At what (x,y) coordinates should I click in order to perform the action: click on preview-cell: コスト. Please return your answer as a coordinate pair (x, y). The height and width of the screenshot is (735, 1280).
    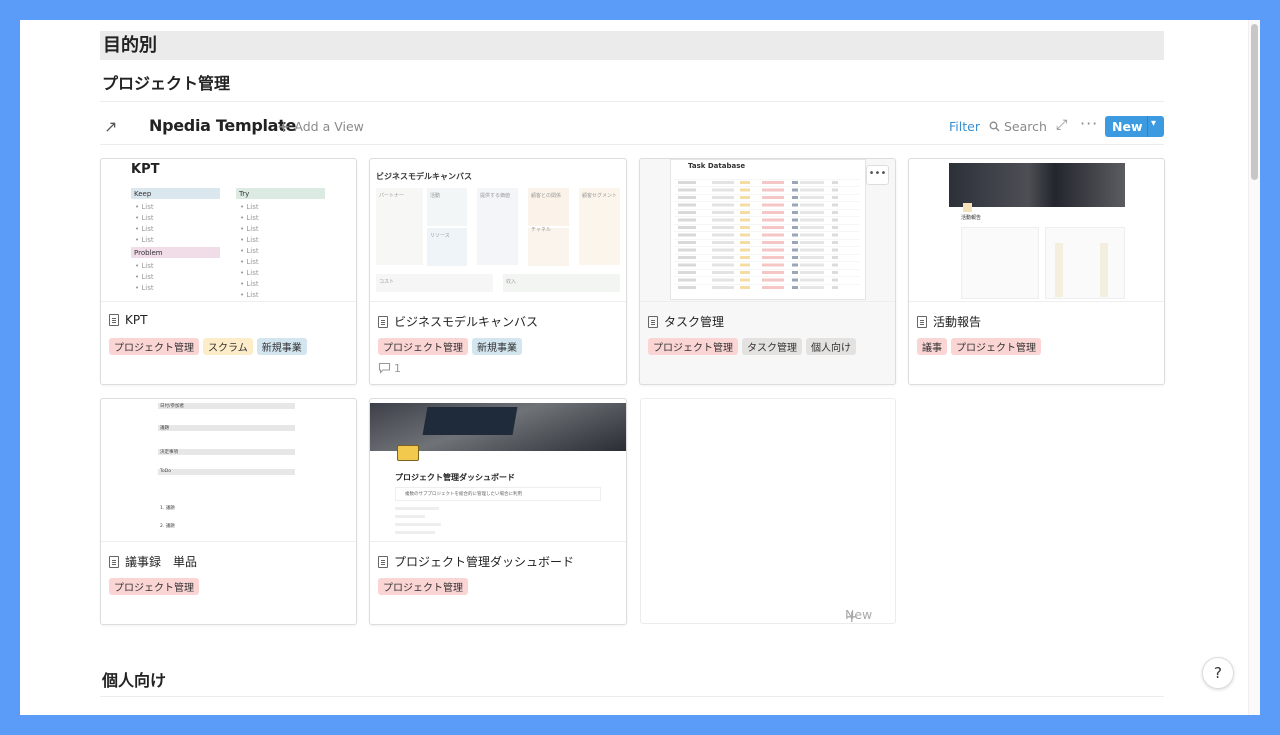
    Looking at the image, I should click on (387, 282).